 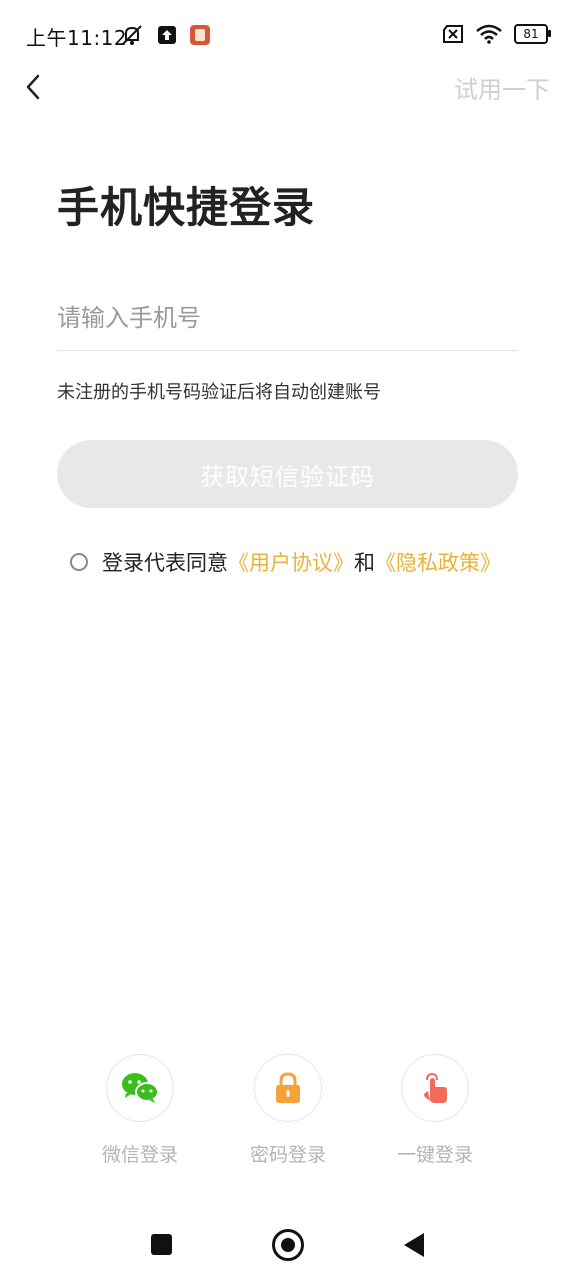 What do you see at coordinates (186, 207) in the screenshot?
I see `page-title: 手机快捷登录` at bounding box center [186, 207].